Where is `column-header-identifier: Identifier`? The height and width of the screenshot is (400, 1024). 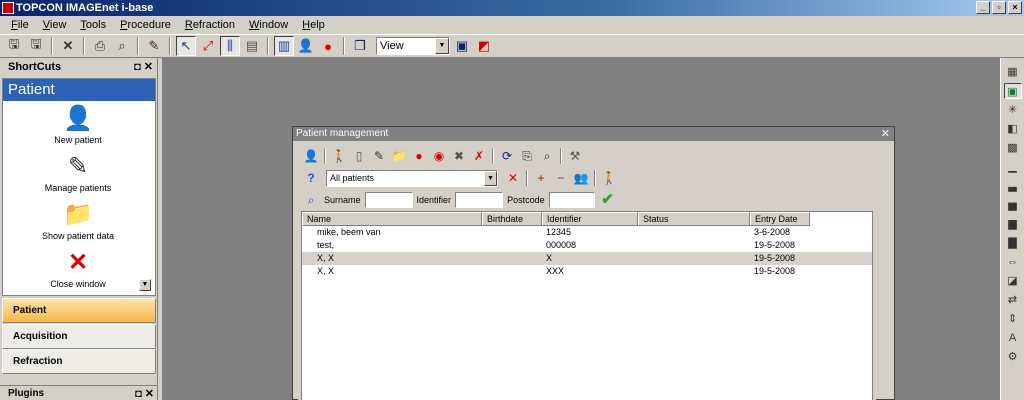 column-header-identifier: Identifier is located at coordinates (590, 219).